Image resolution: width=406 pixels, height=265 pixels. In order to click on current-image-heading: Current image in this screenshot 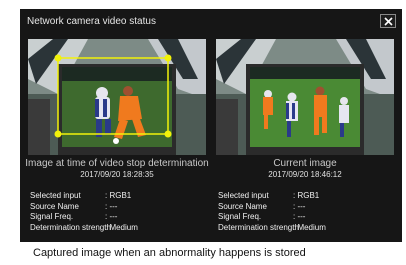, I will do `click(305, 163)`.